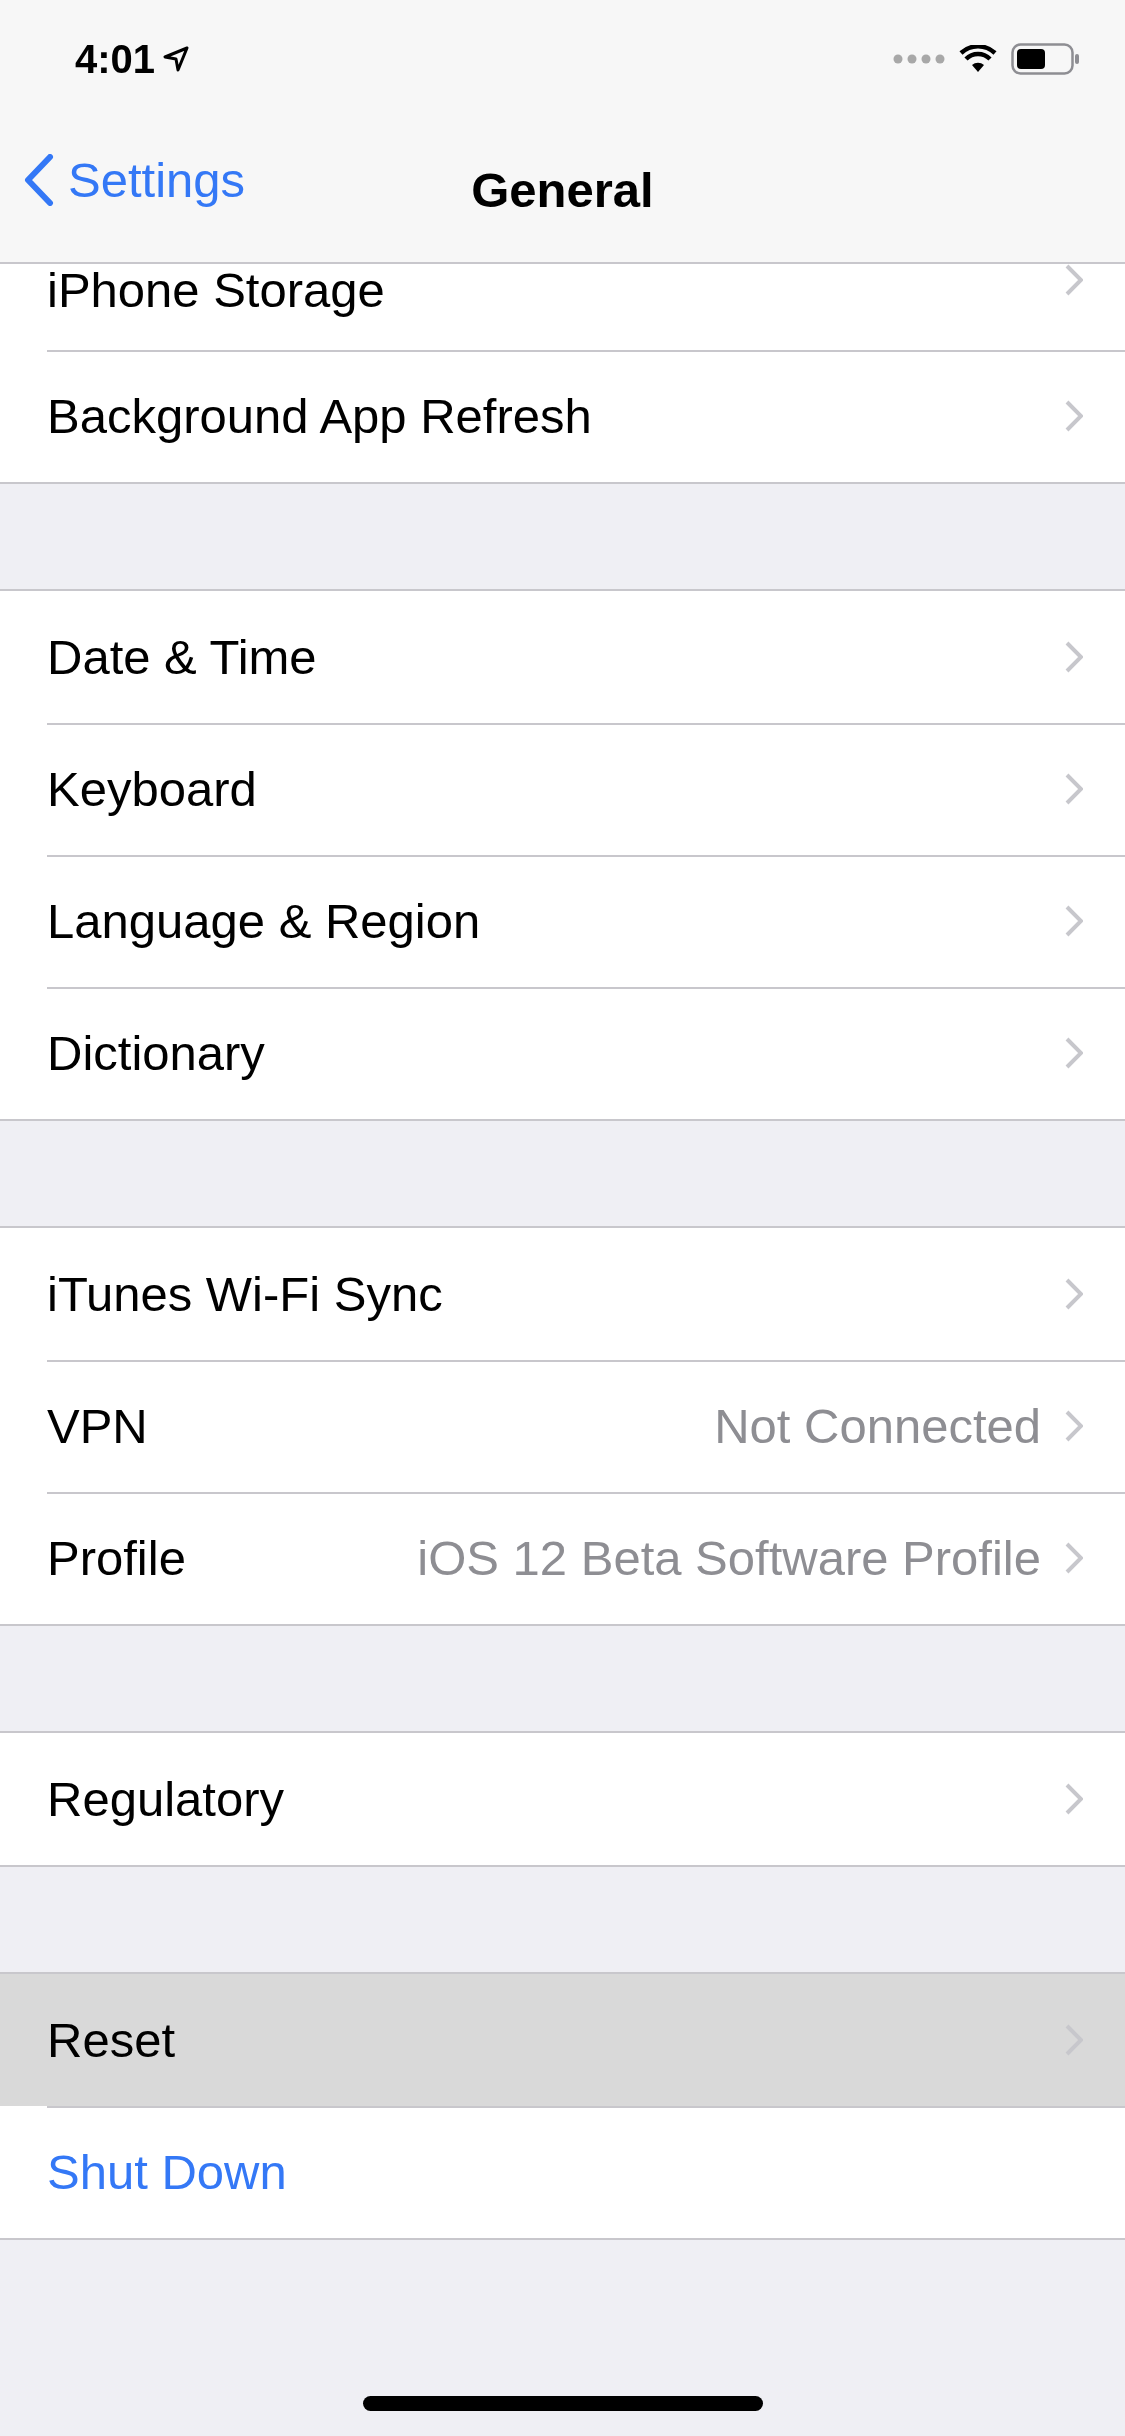 This screenshot has height=2436, width=1125. Describe the element at coordinates (729, 1558) in the screenshot. I see `row-value: iOS 12 Beta Software Profile` at that location.